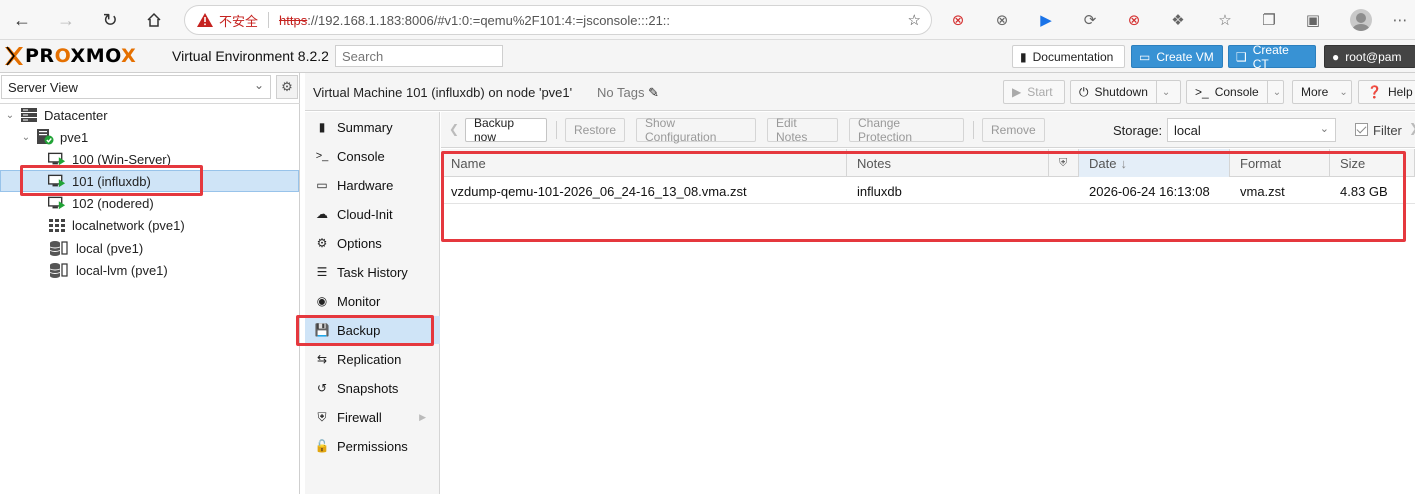 The image size is (1415, 494). Describe the element at coordinates (1013, 130) in the screenshot. I see `remove-button: Remove` at that location.